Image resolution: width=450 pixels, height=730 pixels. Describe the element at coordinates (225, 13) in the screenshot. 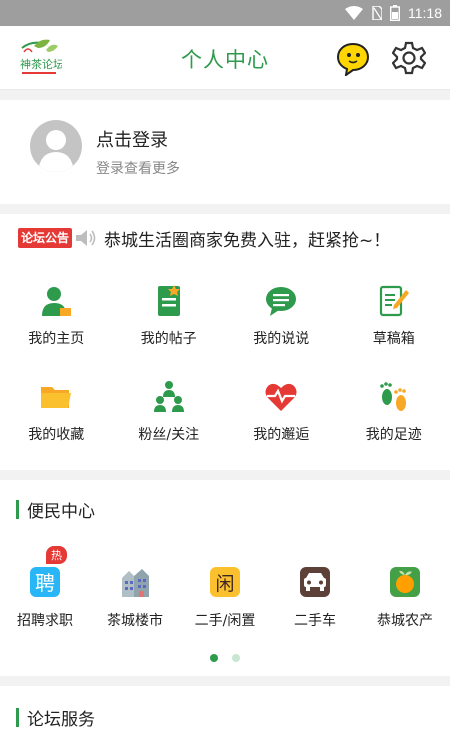

I see `status-bar: 11:18` at that location.